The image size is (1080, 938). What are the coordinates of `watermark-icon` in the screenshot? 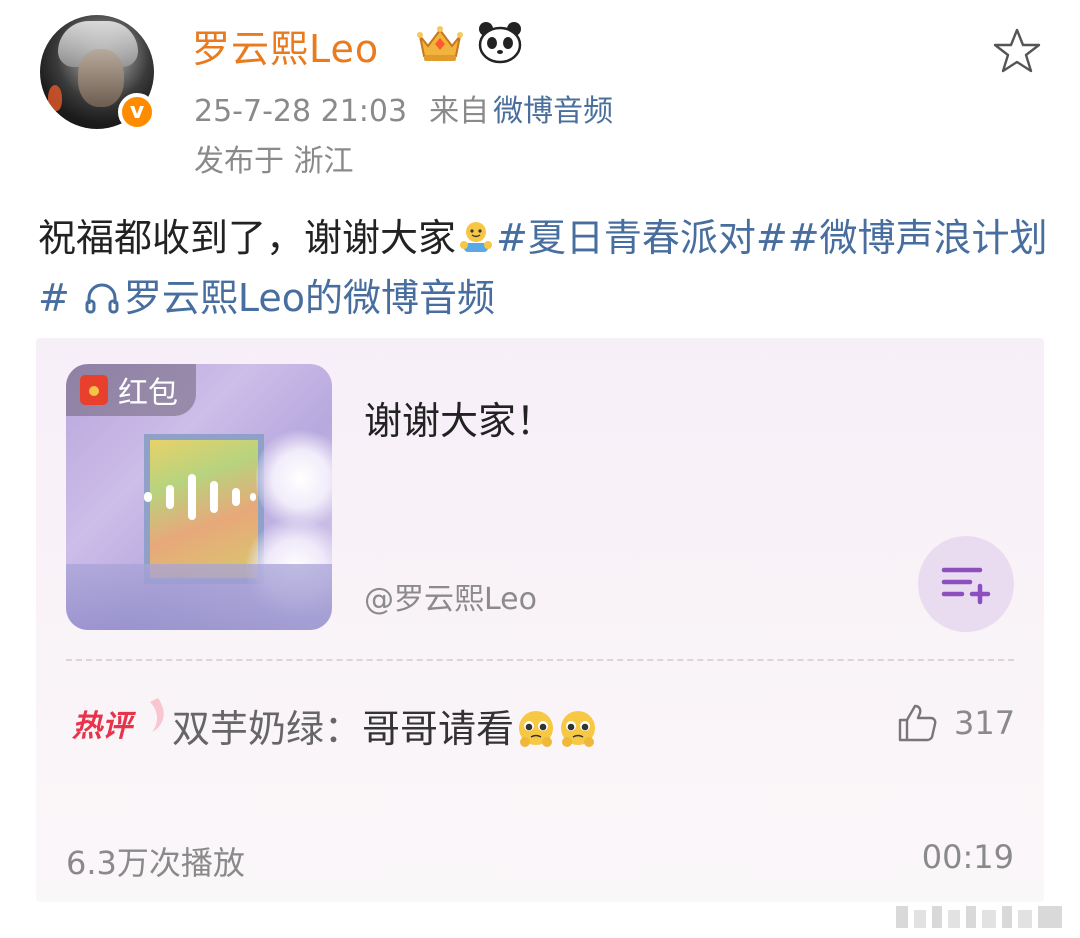 It's located at (979, 917).